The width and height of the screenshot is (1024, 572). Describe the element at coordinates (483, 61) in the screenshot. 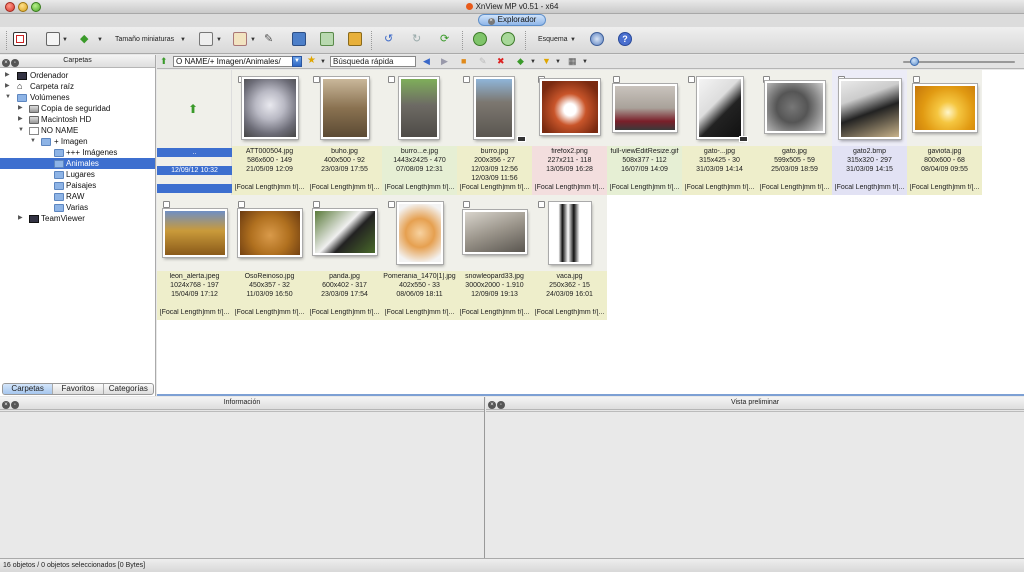

I see `edit-icon: ✎` at that location.